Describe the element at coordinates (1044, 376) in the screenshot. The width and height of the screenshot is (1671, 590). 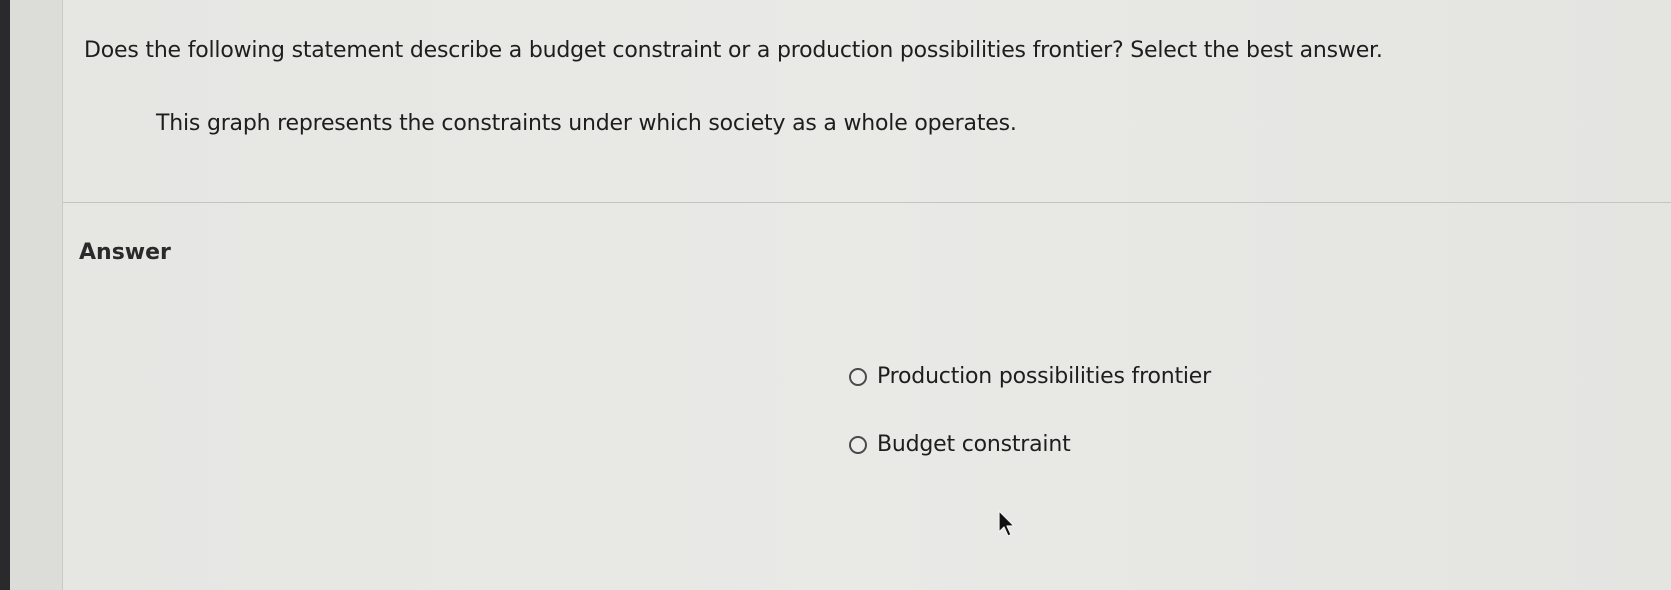
I see `option-label: Production possibilities frontier` at that location.